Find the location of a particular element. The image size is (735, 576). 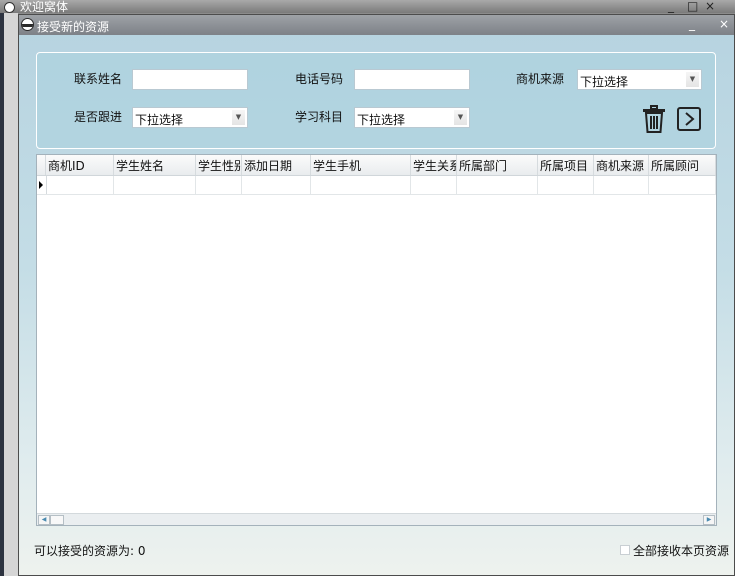

window-title: 接受新的资源 is located at coordinates (73, 27).